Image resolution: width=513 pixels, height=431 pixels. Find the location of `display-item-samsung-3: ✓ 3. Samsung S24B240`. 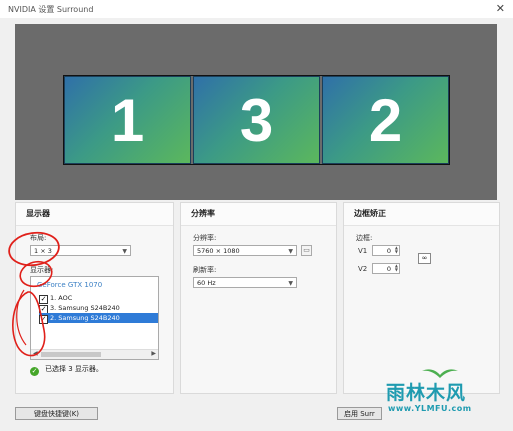

display-item-samsung-3: ✓ 3. Samsung S24B240 is located at coordinates (98, 308).